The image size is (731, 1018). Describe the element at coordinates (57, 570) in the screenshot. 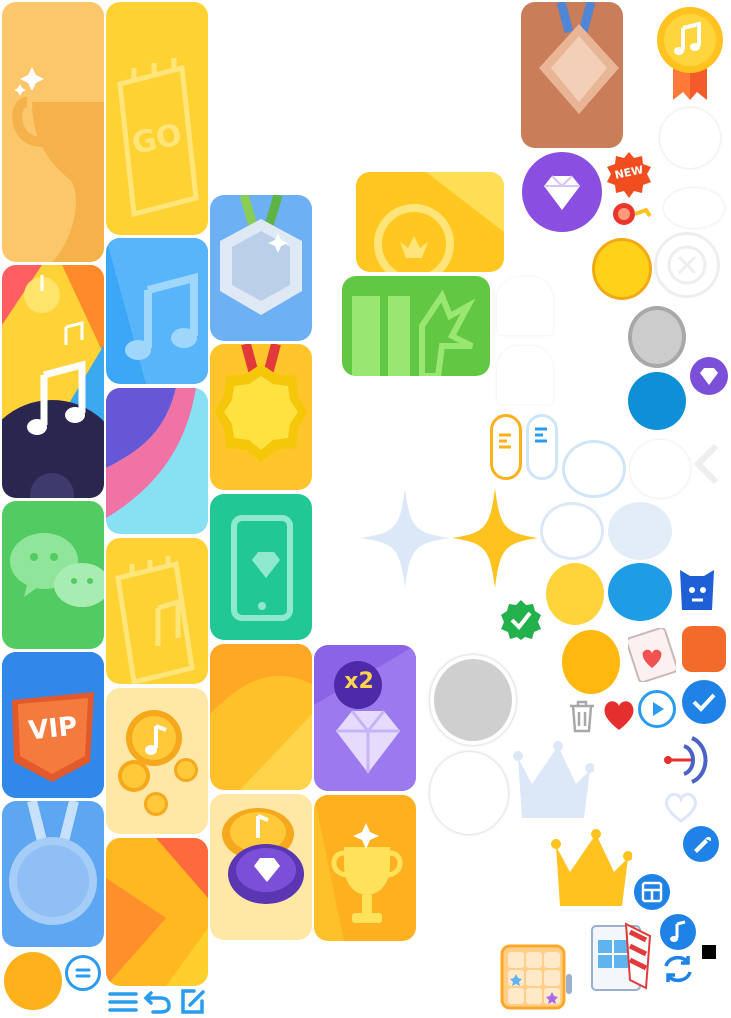

I see `wechat-icon` at that location.